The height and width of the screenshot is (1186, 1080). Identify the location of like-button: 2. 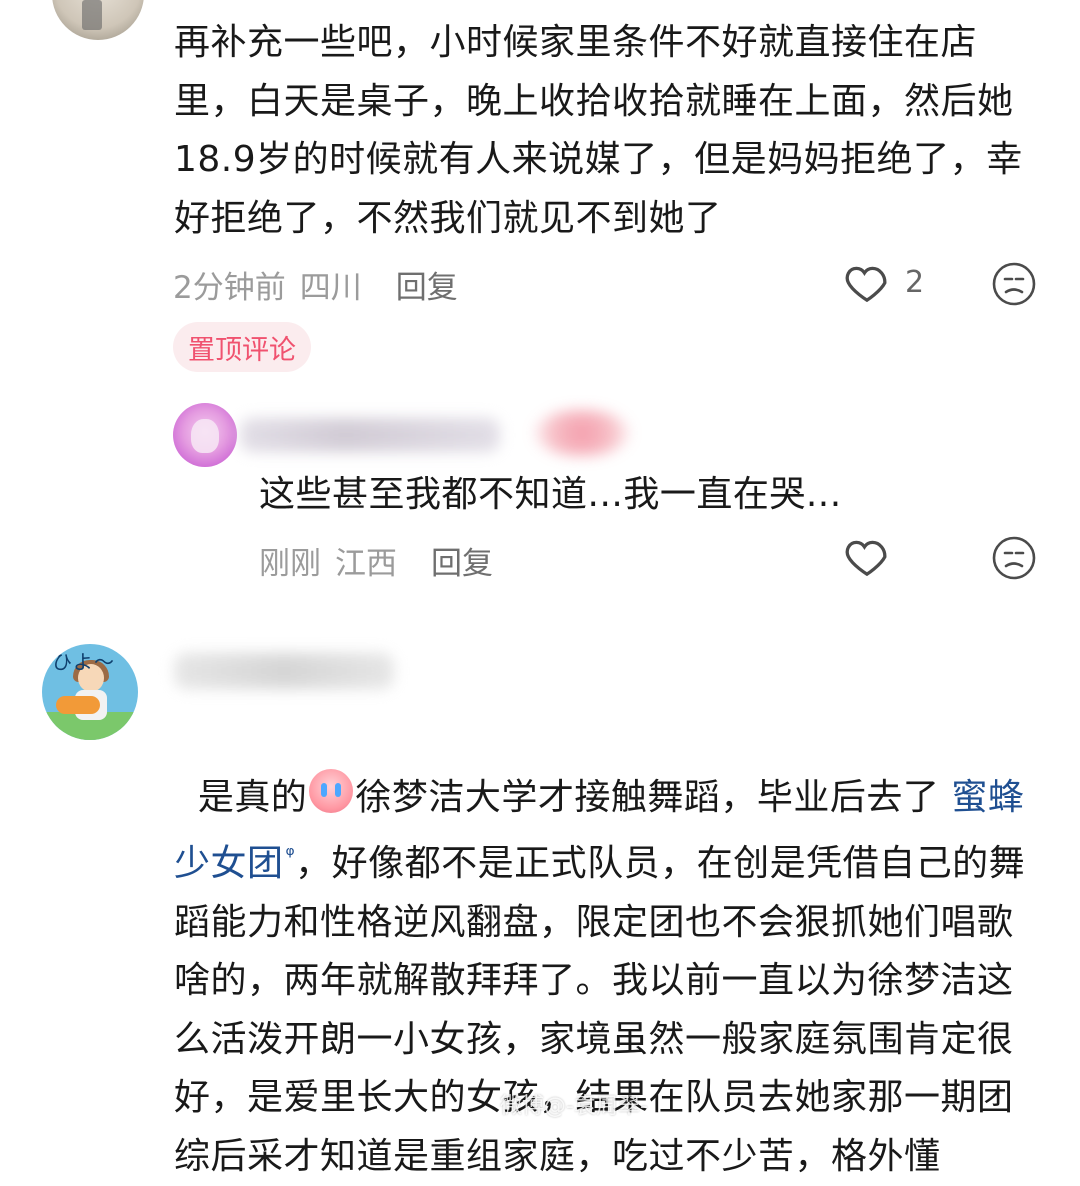
(884, 282).